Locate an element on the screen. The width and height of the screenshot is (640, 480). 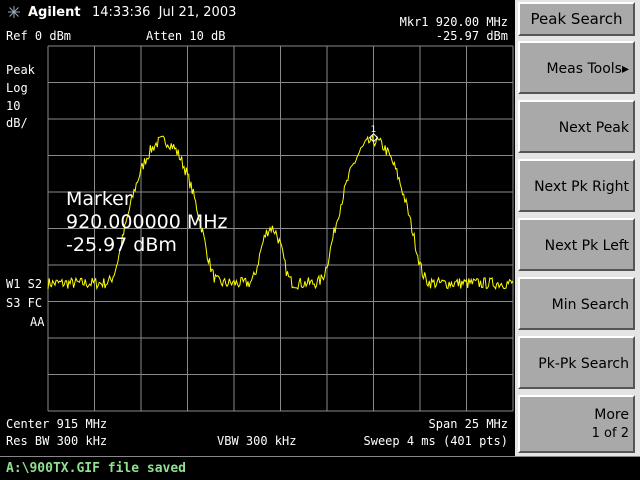
next-peak-button: Next Peak is located at coordinates (576, 126).